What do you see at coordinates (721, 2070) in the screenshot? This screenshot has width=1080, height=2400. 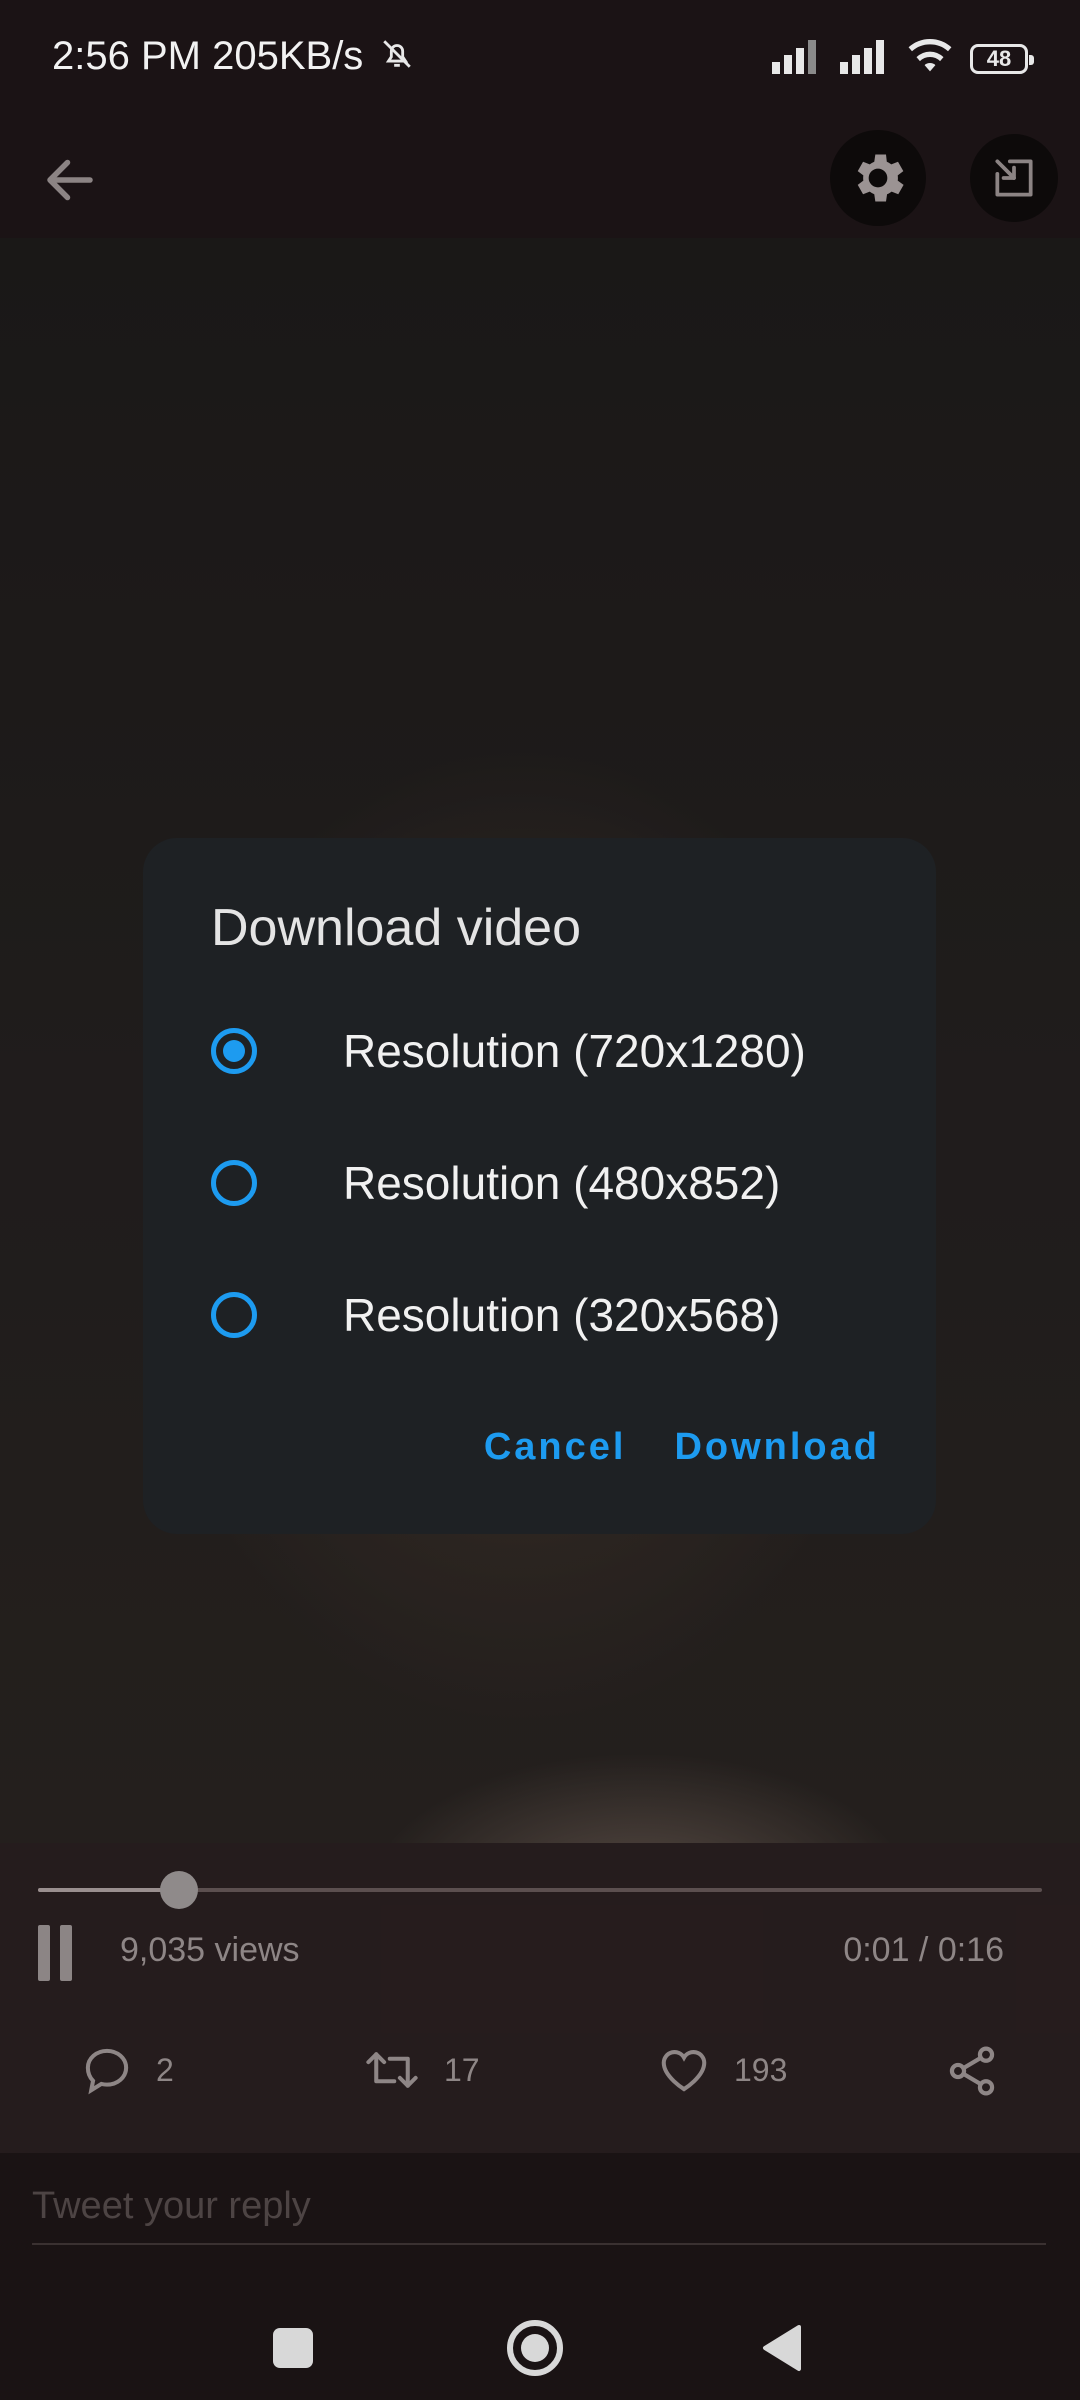 I see `like-action: 193` at bounding box center [721, 2070].